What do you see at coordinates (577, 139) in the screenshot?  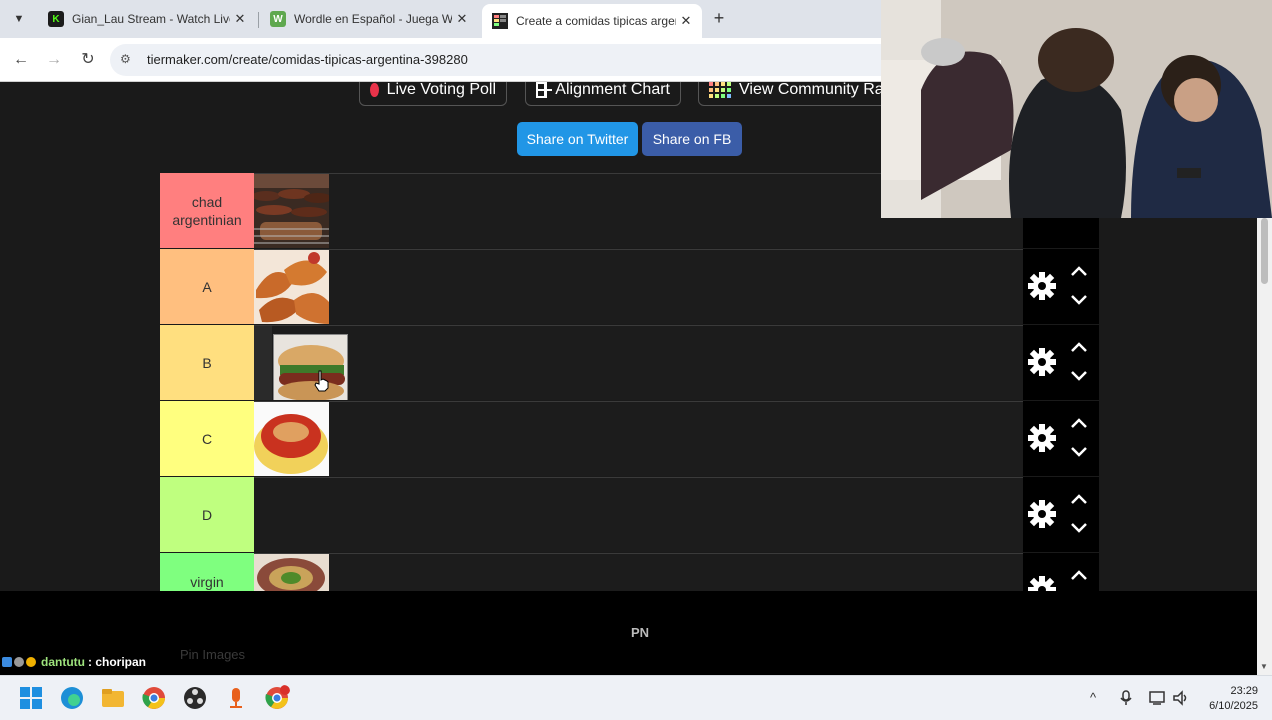 I see `share-twitter-button: Share on Twitter` at bounding box center [577, 139].